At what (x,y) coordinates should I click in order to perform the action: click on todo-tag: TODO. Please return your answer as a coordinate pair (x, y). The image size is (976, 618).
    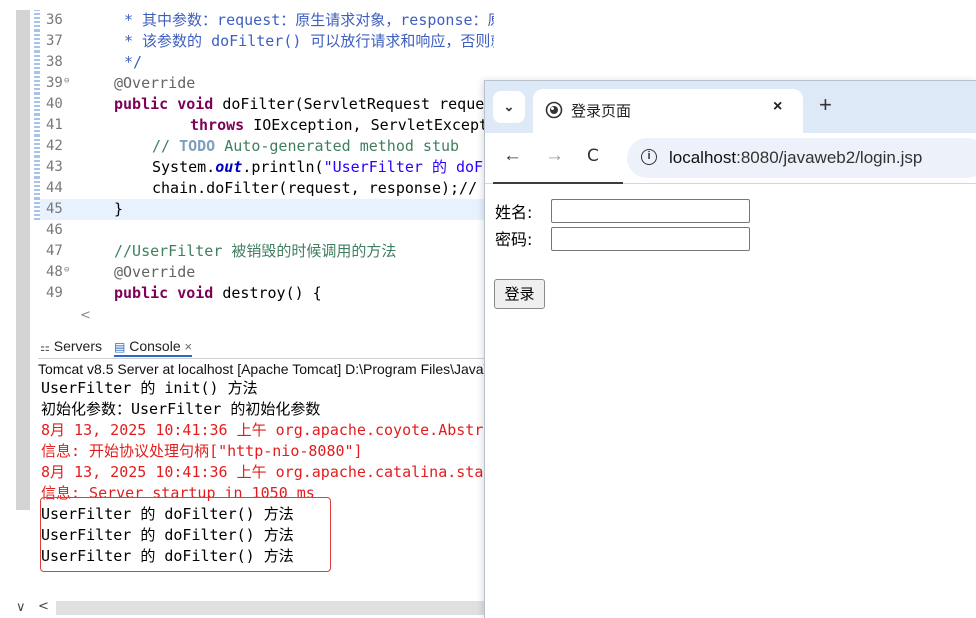
    Looking at the image, I should click on (197, 146).